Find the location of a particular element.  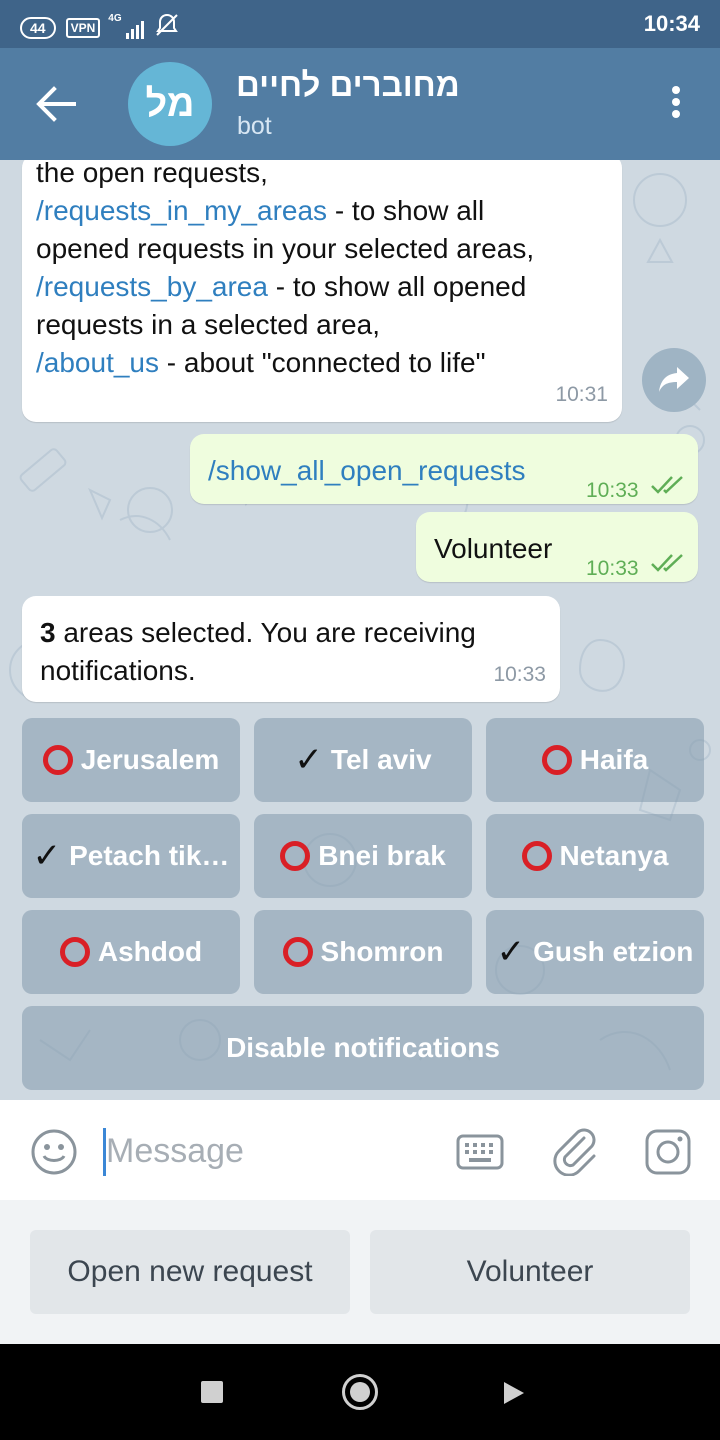

back-arrow-icon is located at coordinates (56, 104).